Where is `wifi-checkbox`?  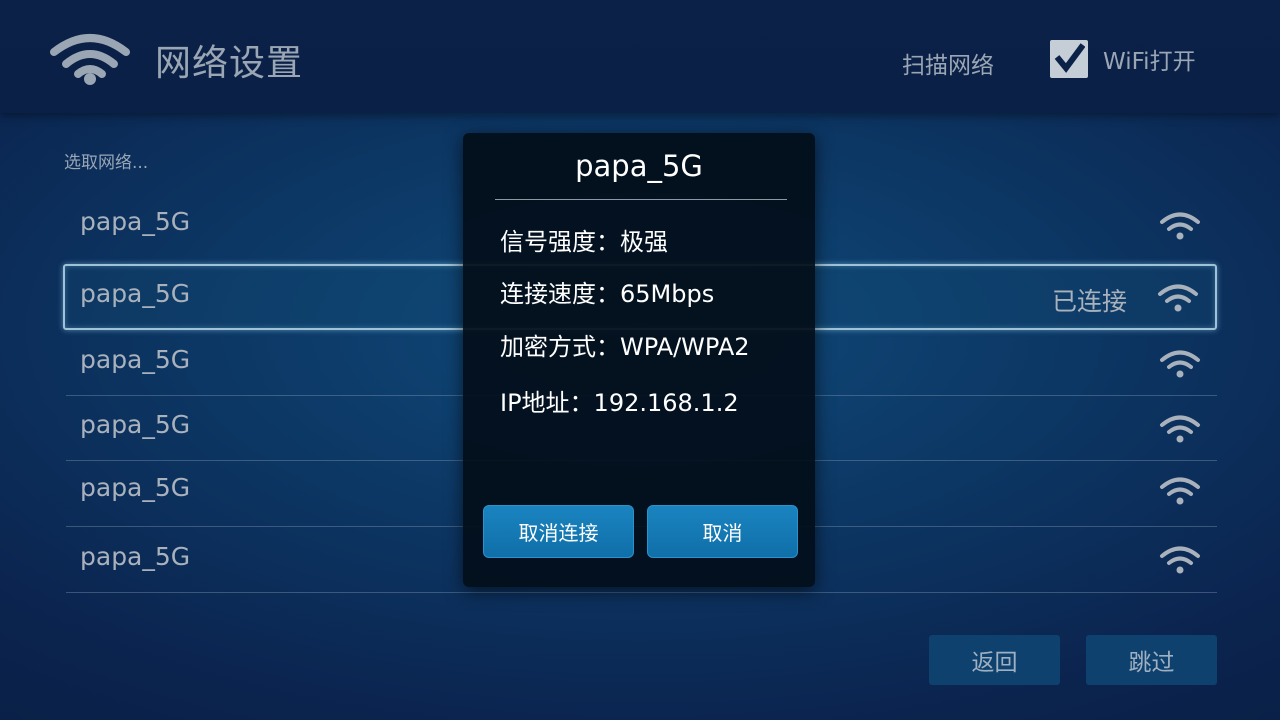
wifi-checkbox is located at coordinates (1069, 59).